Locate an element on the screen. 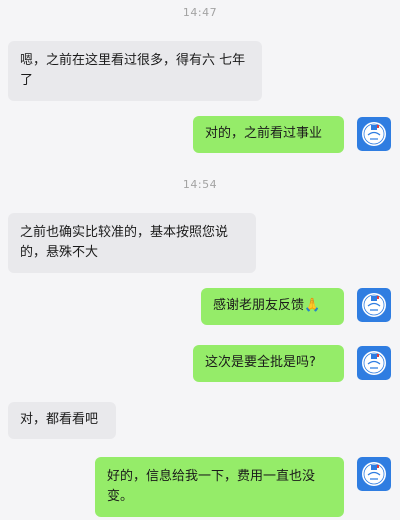 The width and height of the screenshot is (400, 520). message-bubble-outgoing: 感谢老朋友反馈🙏 is located at coordinates (272, 306).